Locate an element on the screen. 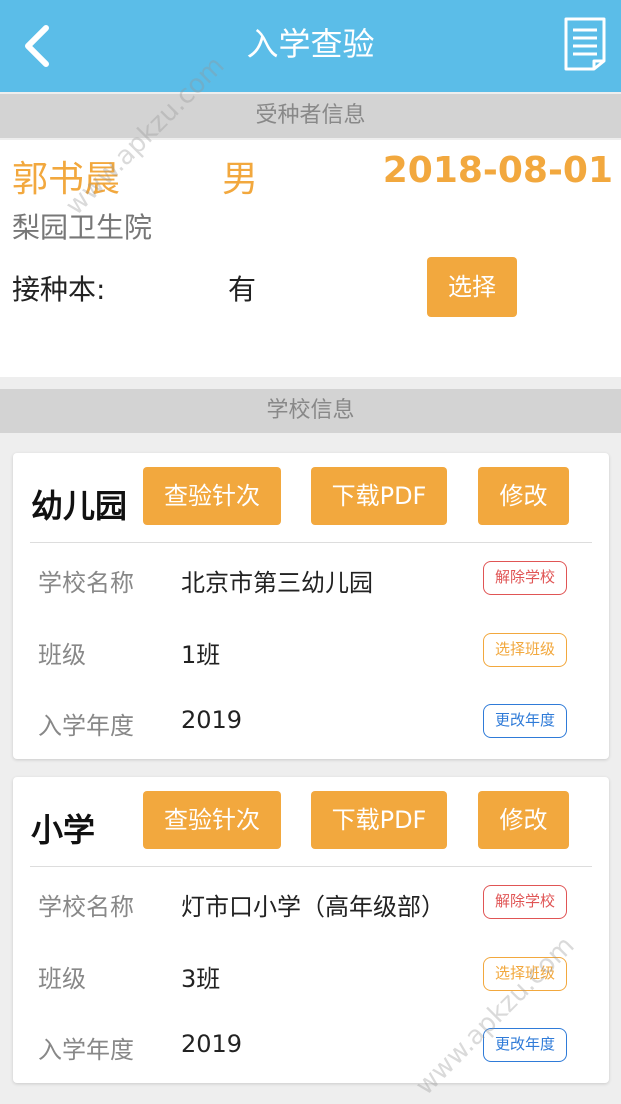 The image size is (621, 1104). document-button is located at coordinates (585, 44).